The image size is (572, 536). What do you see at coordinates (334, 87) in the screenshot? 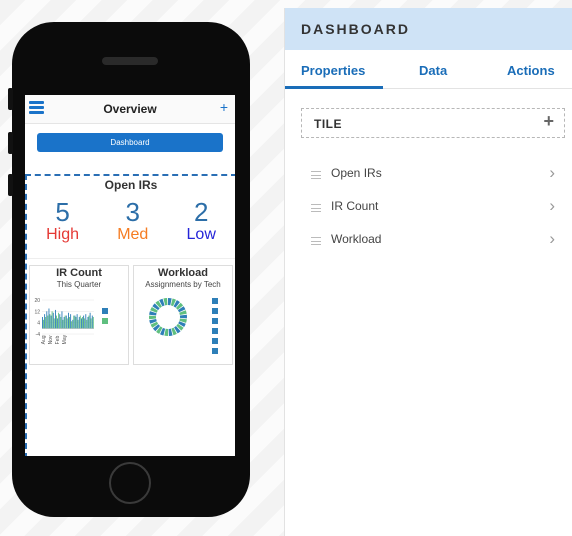
I see `active-tab-indicator` at bounding box center [334, 87].